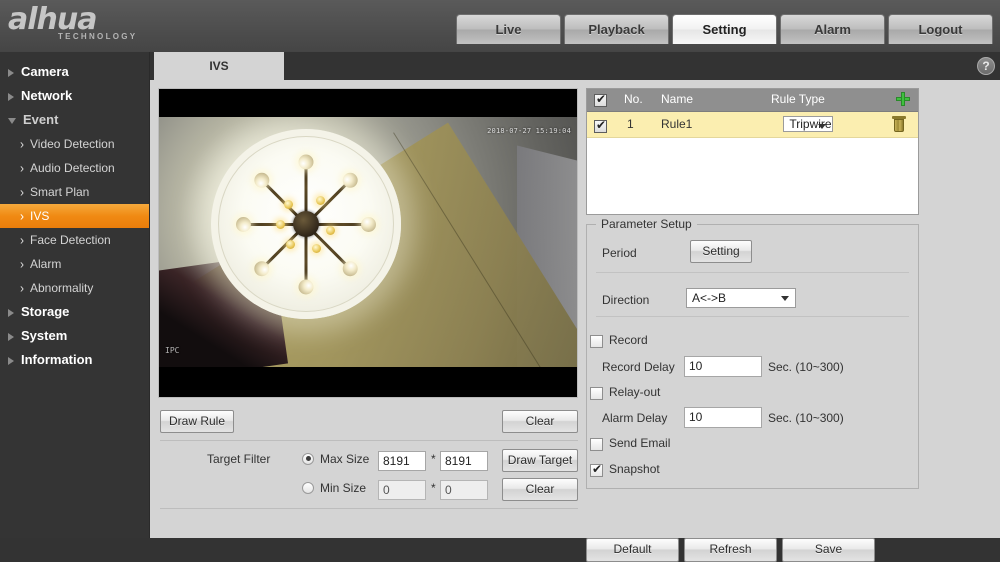 The height and width of the screenshot is (562, 1000). What do you see at coordinates (70, 240) in the screenshot?
I see `sidebar-item-label: Face Detection` at bounding box center [70, 240].